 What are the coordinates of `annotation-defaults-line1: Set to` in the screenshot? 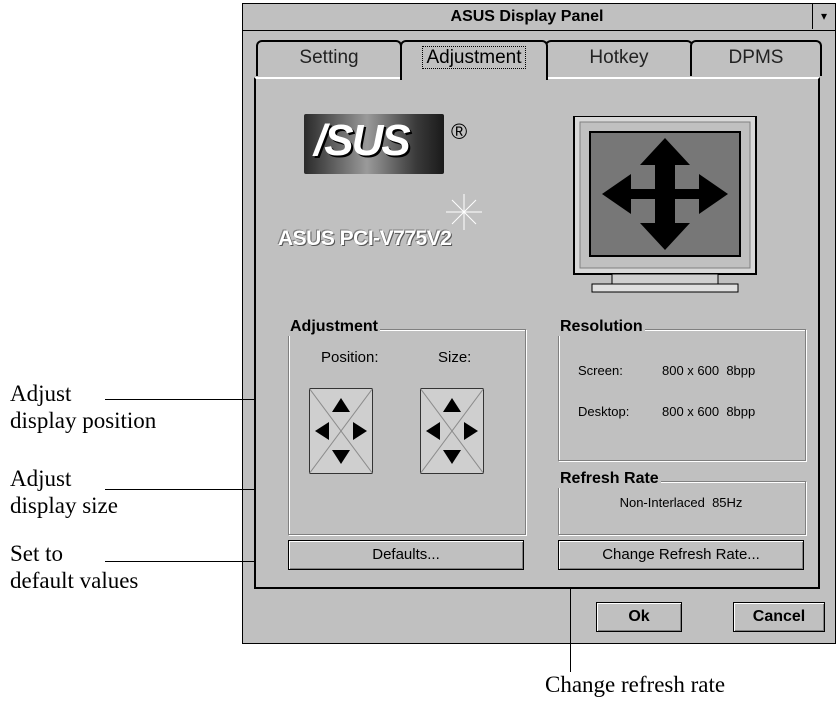 It's located at (37, 553).